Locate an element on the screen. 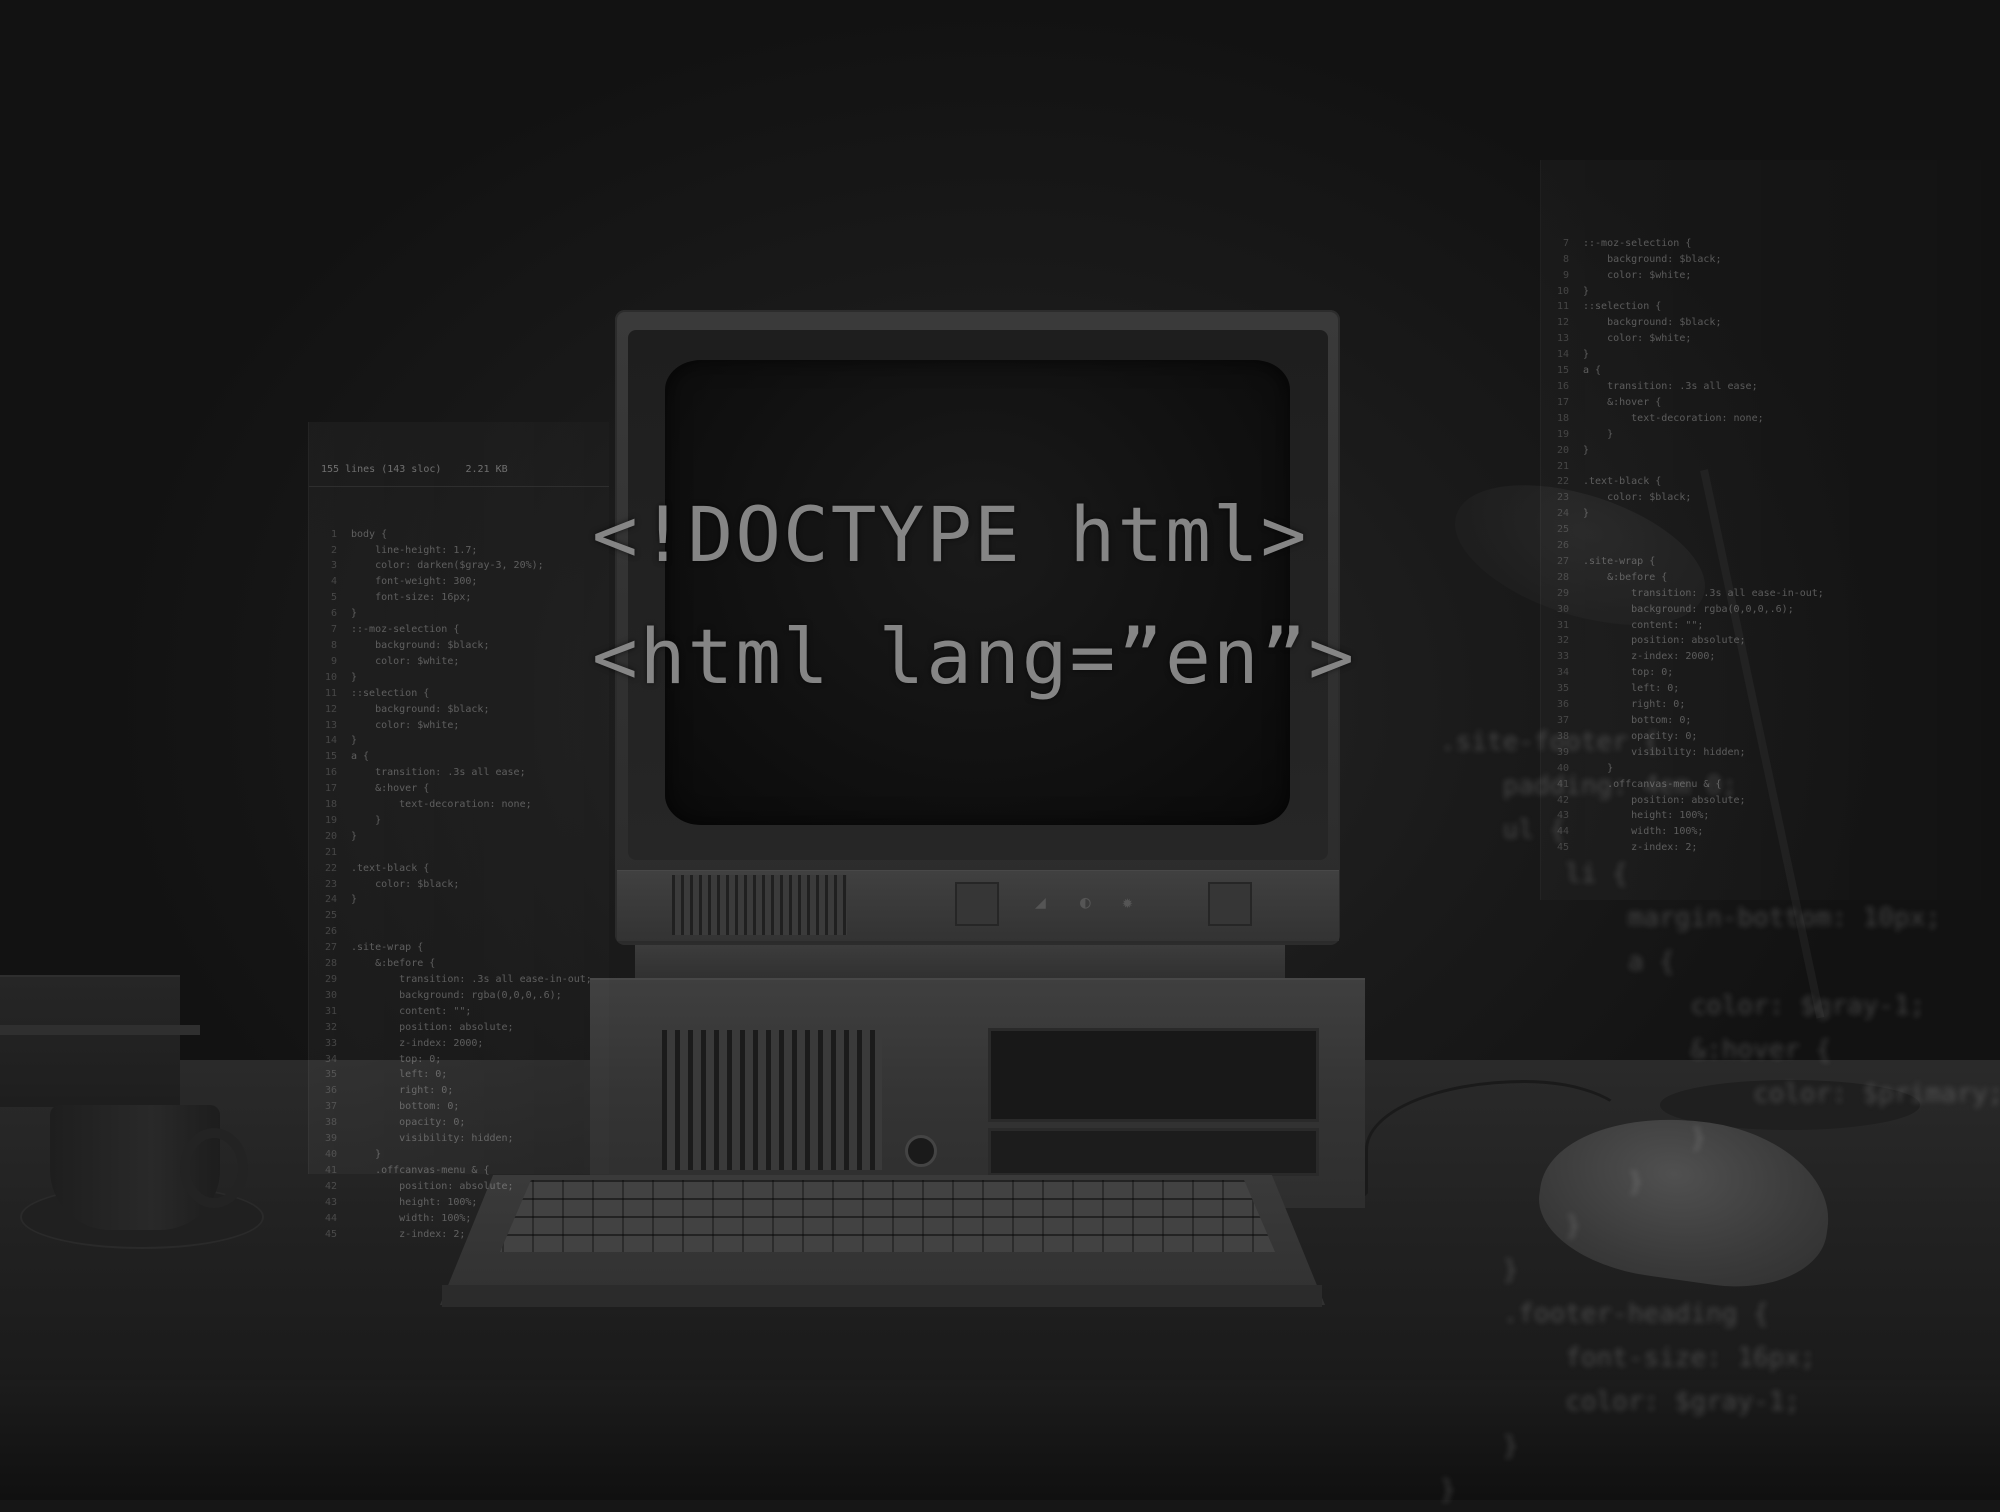 This screenshot has width=2000, height=1512. code-line: 34 top: 0; is located at coordinates (1761, 673).